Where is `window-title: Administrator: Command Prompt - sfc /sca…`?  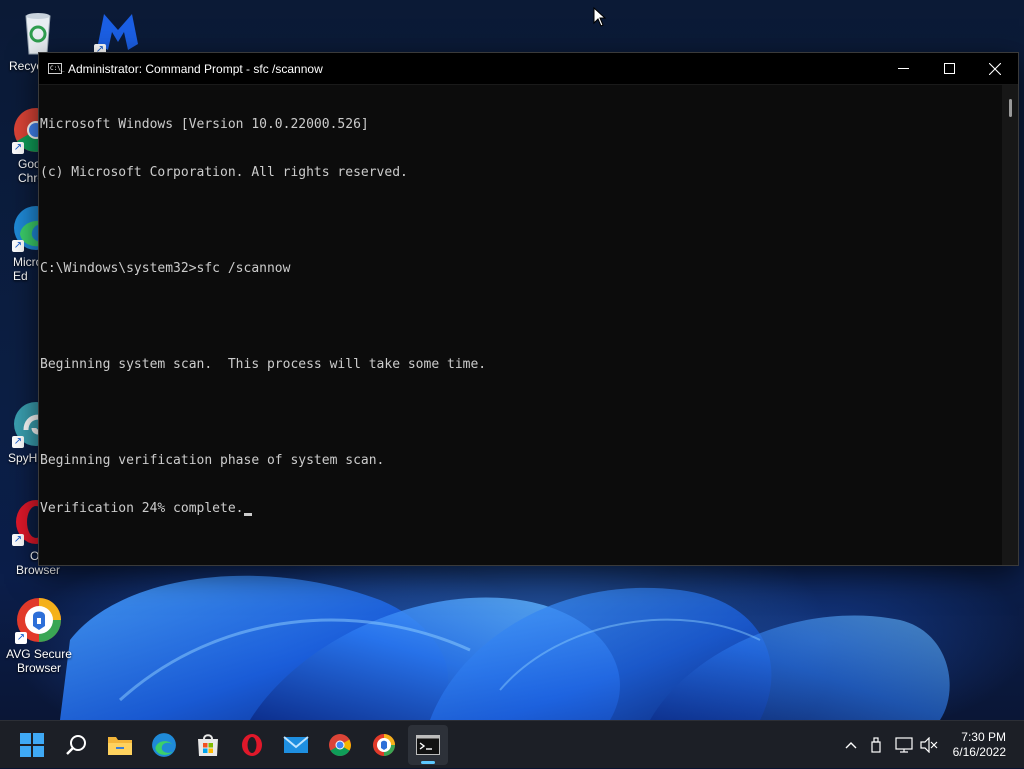 window-title: Administrator: Command Prompt - sfc /sca… is located at coordinates (195, 68).